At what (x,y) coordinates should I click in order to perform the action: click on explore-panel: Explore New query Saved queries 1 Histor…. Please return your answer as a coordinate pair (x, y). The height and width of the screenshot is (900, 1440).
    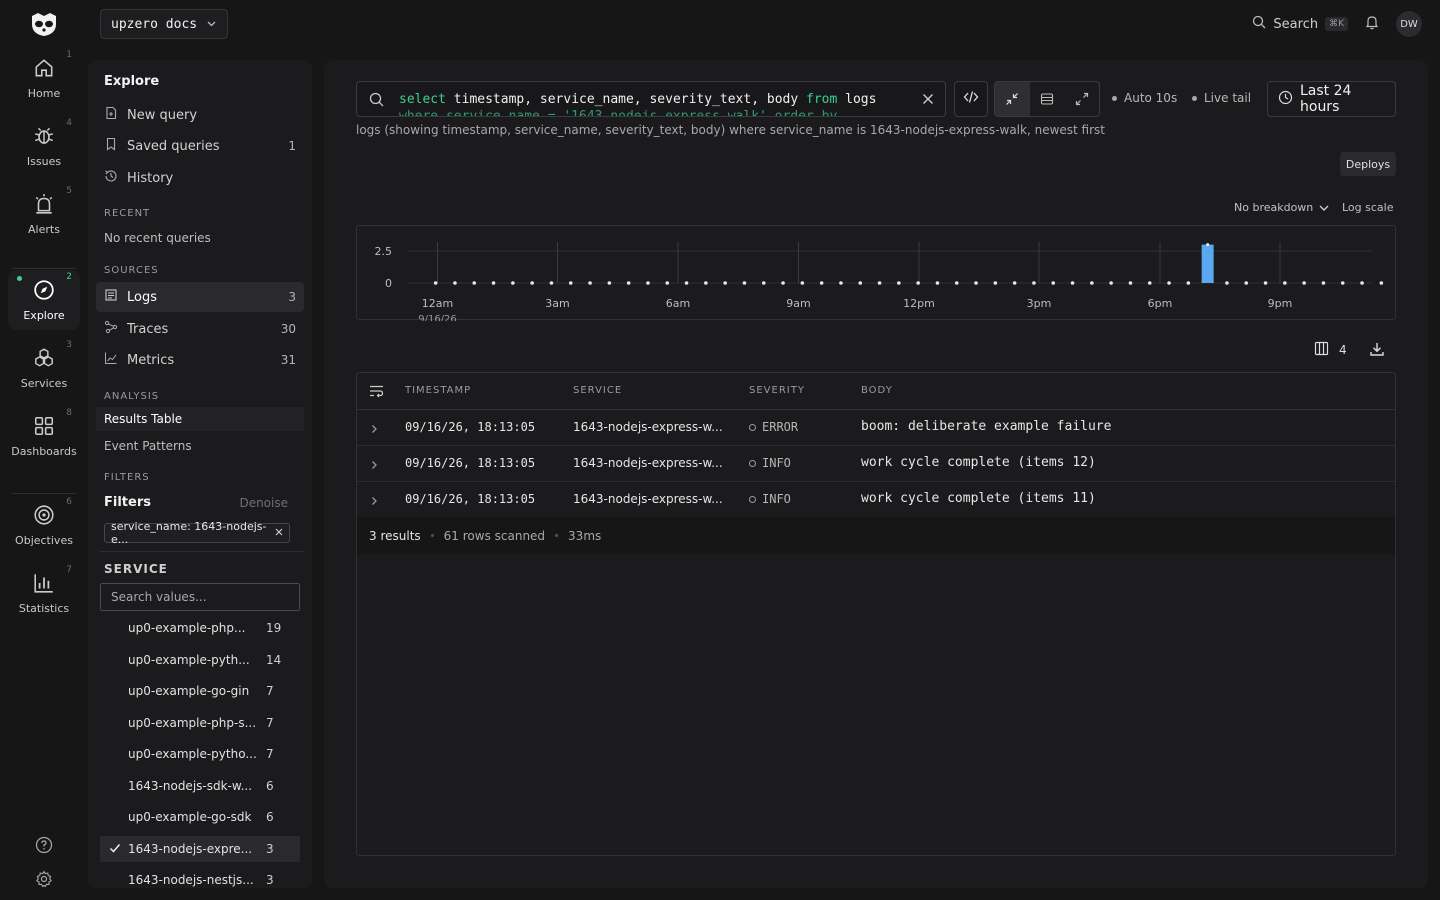
    Looking at the image, I should click on (200, 474).